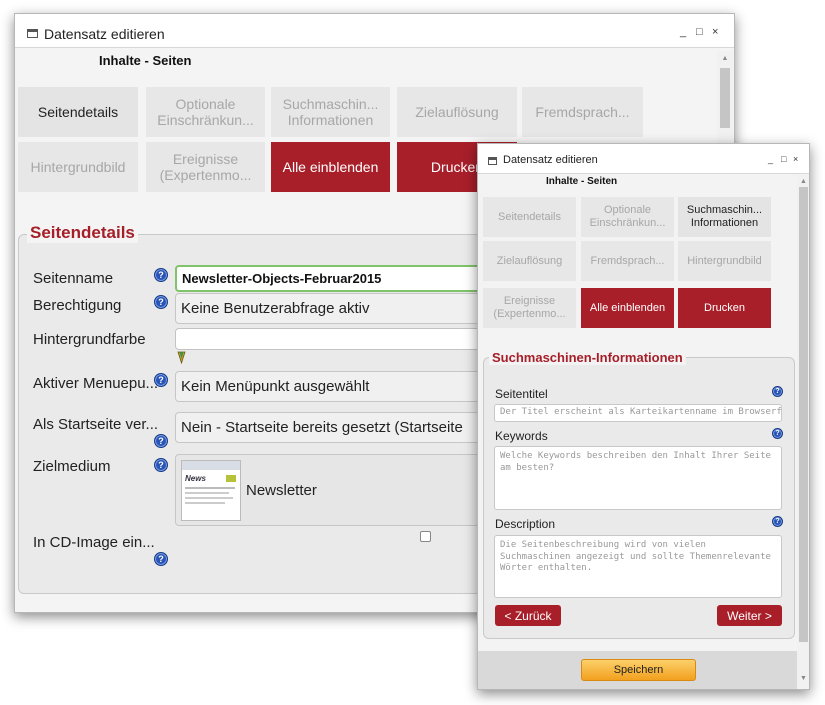 The image size is (825, 705). I want to click on berechtigung-select: Keine Benutzerabfrage aktiv, so click(340, 308).